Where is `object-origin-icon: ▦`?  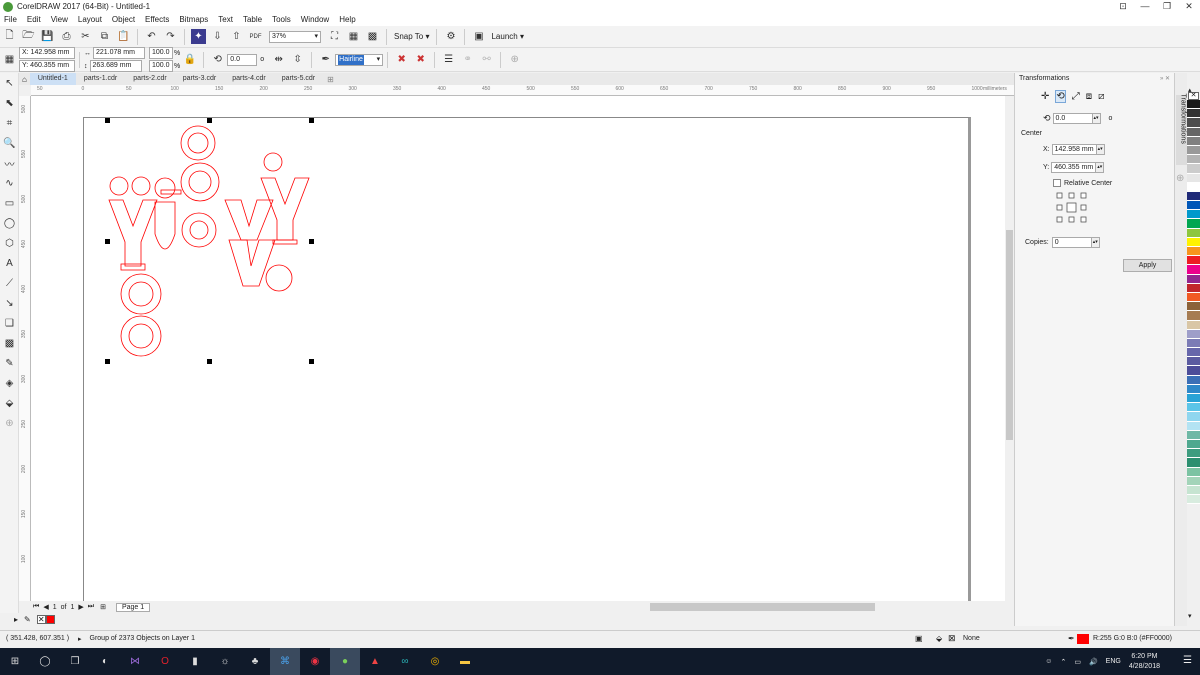 object-origin-icon: ▦ is located at coordinates (9, 59).